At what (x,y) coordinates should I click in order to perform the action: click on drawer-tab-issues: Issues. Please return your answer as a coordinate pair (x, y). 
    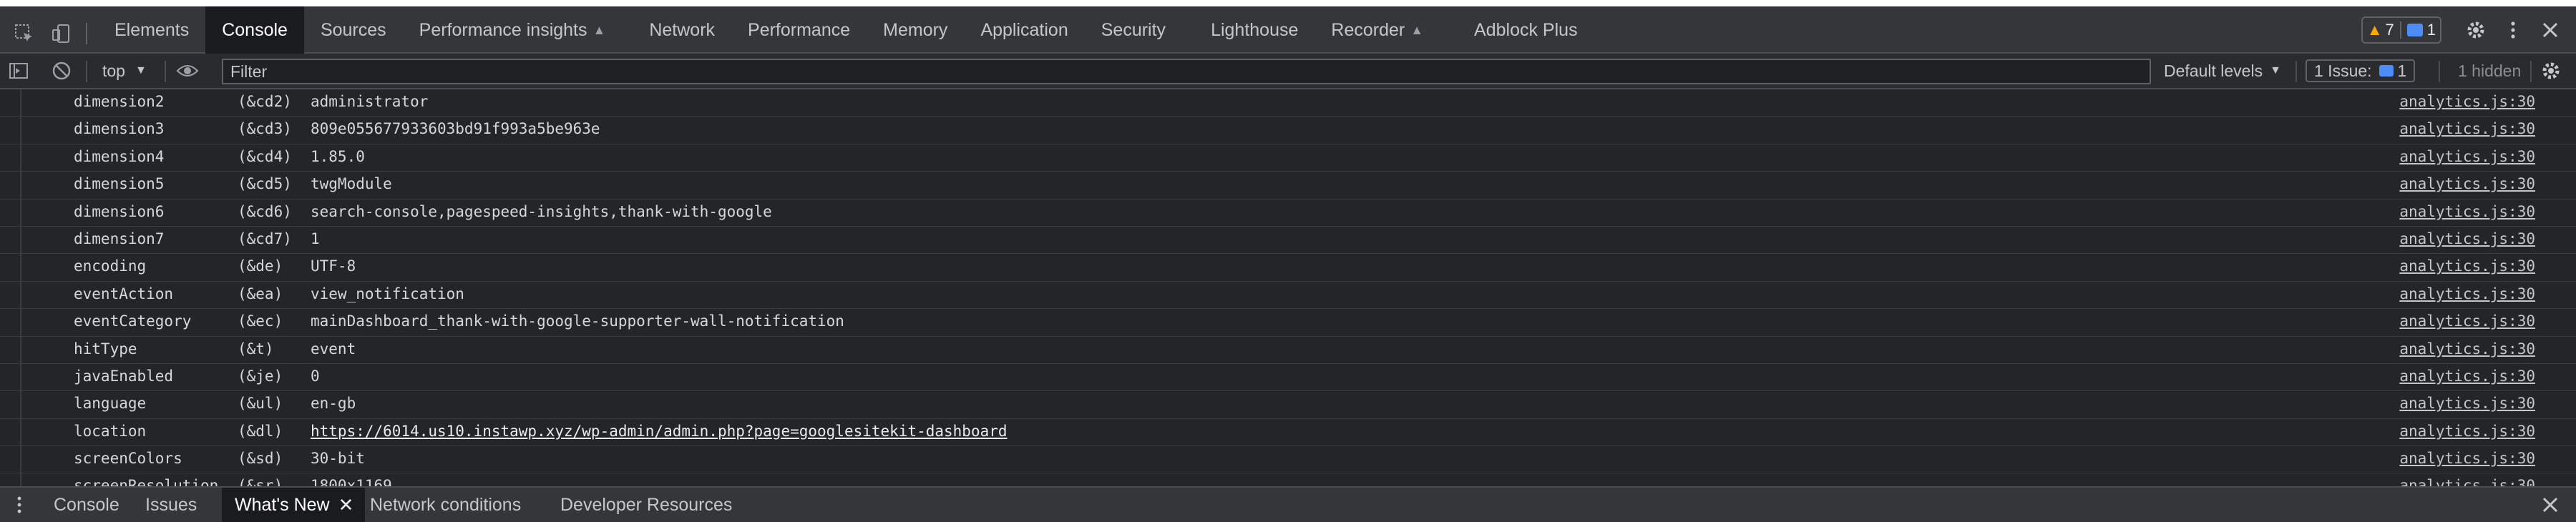
    Looking at the image, I should click on (171, 505).